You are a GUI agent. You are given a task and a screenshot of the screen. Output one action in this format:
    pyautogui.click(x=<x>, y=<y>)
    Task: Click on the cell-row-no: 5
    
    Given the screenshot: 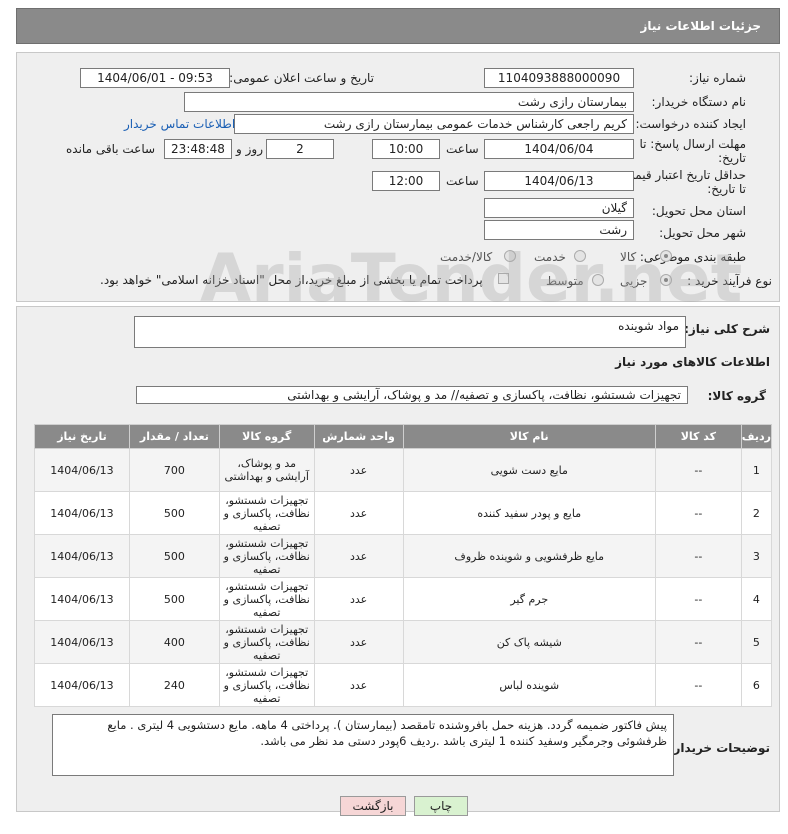 What is the action you would take?
    pyautogui.click(x=756, y=642)
    